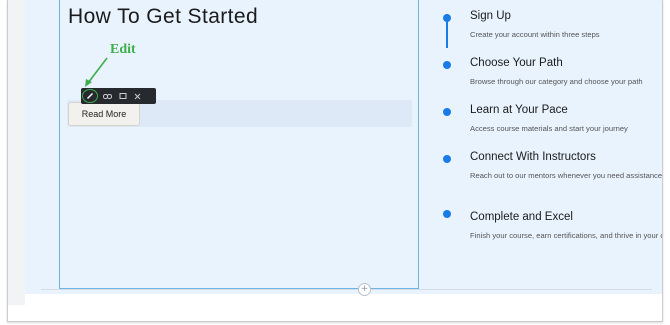  What do you see at coordinates (519, 110) in the screenshot?
I see `step-title: Learn at Your Pace` at bounding box center [519, 110].